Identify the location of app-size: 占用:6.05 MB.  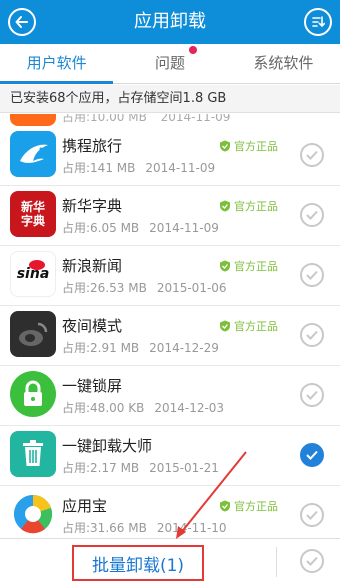
(101, 228).